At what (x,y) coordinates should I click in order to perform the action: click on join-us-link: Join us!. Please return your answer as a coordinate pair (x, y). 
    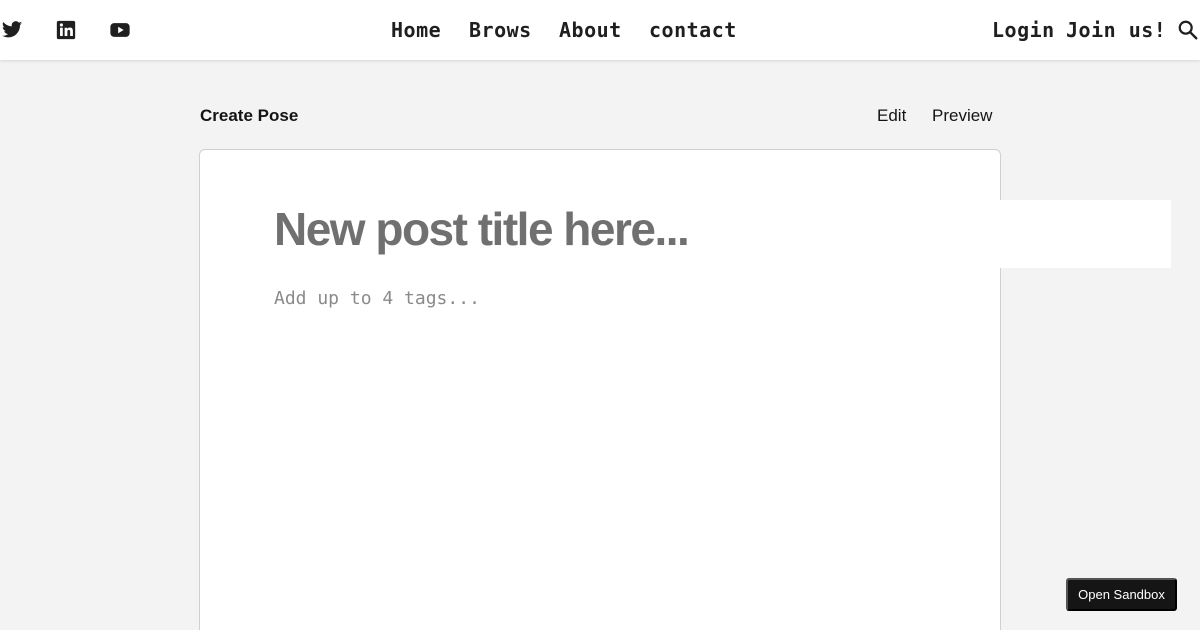
    Looking at the image, I should click on (1116, 30).